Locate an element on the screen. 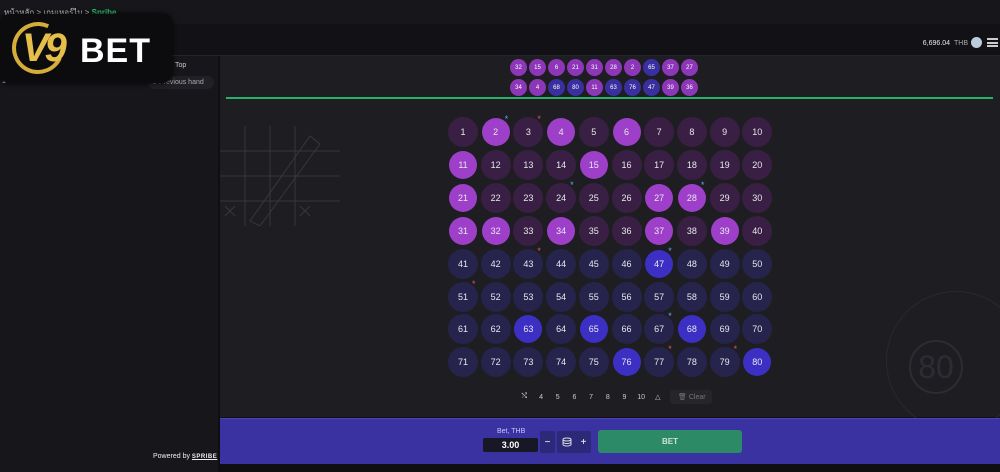  number-cell-31: 31 is located at coordinates (463, 230).